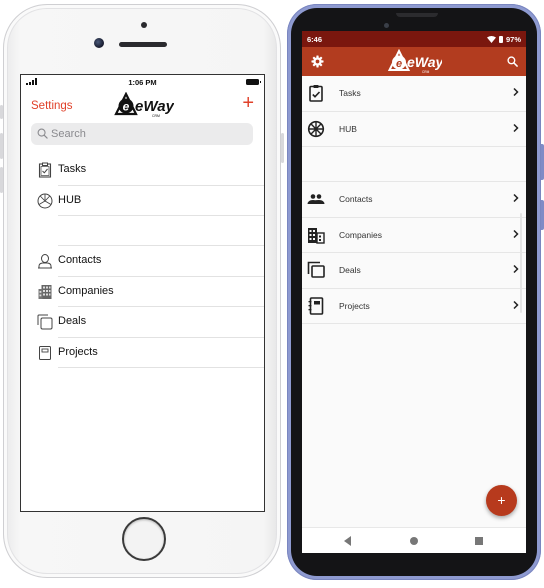  I want to click on ios-item-hub: HUB, so click(142, 201).